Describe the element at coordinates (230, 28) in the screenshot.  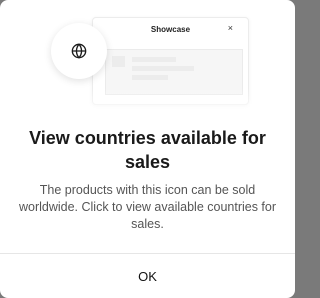
I see `mock-close-icon: ×` at that location.